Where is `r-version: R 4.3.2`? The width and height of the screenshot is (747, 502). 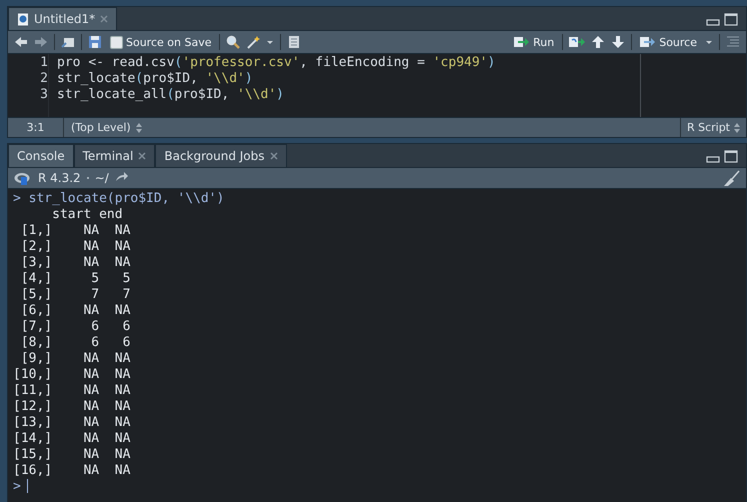
r-version: R 4.3.2 is located at coordinates (59, 178).